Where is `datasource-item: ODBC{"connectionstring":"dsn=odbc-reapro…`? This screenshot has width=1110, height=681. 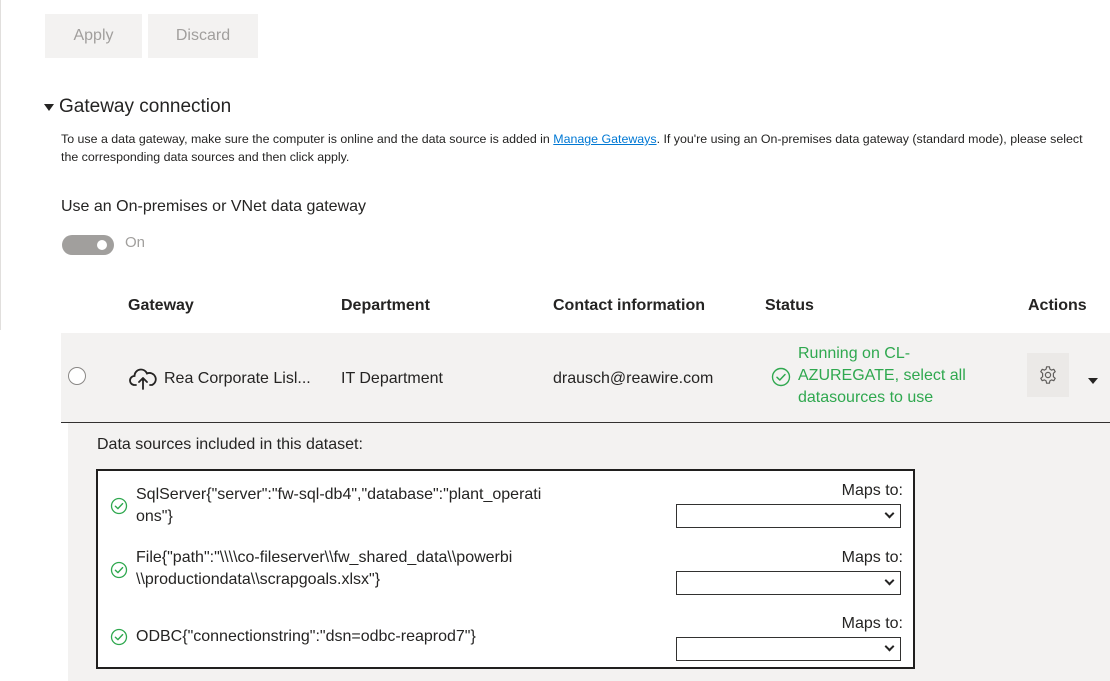 datasource-item: ODBC{"connectionstring":"dsn=odbc-reapro… is located at coordinates (306, 636).